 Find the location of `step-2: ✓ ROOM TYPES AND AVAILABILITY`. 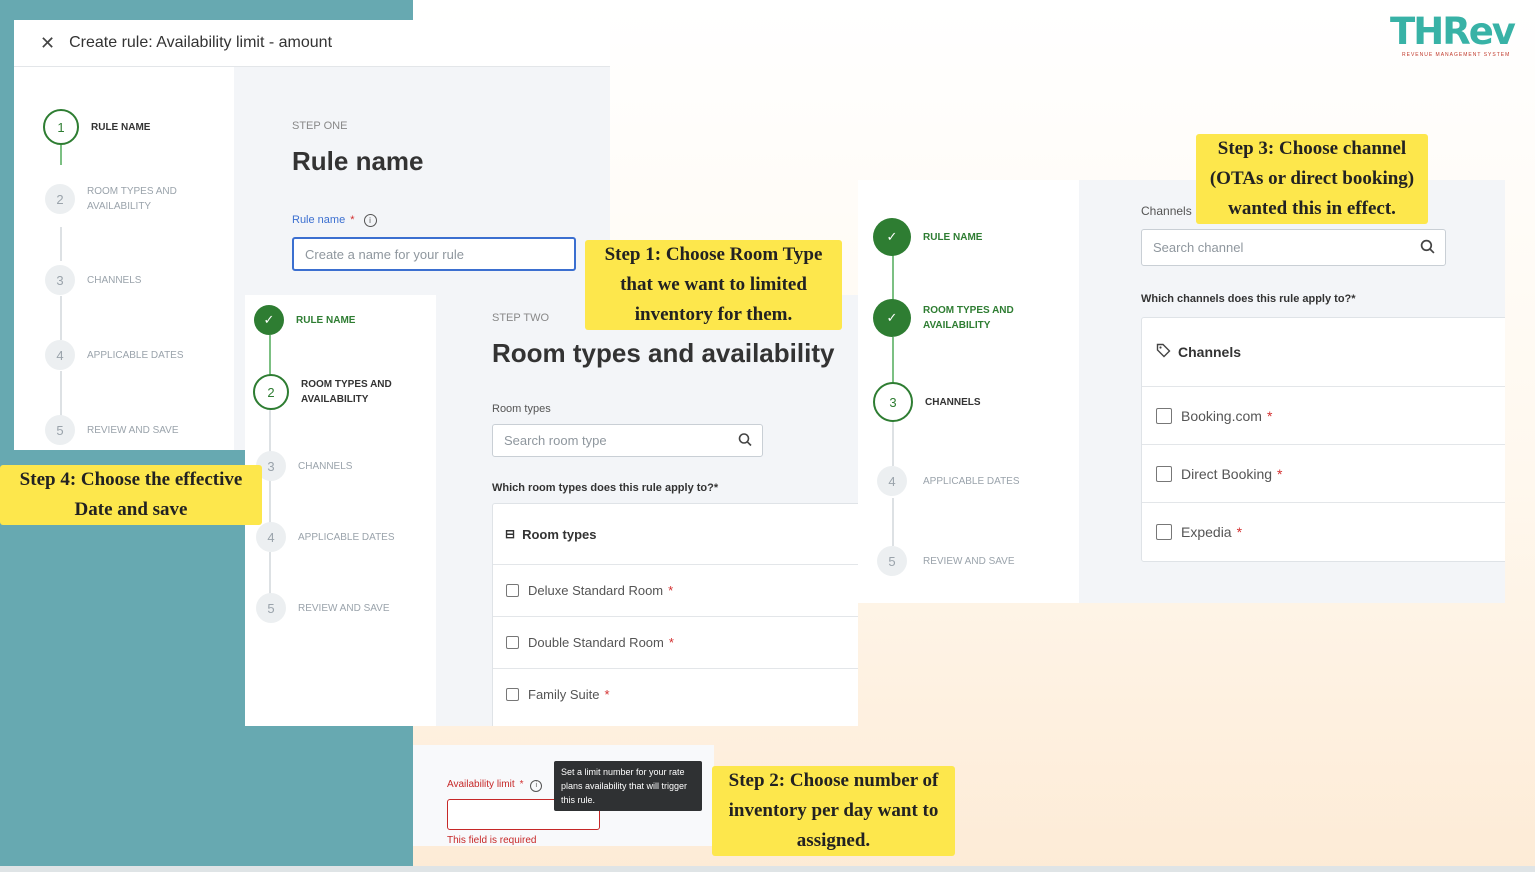

step-2: ✓ ROOM TYPES AND AVAILABILITY is located at coordinates (953, 318).